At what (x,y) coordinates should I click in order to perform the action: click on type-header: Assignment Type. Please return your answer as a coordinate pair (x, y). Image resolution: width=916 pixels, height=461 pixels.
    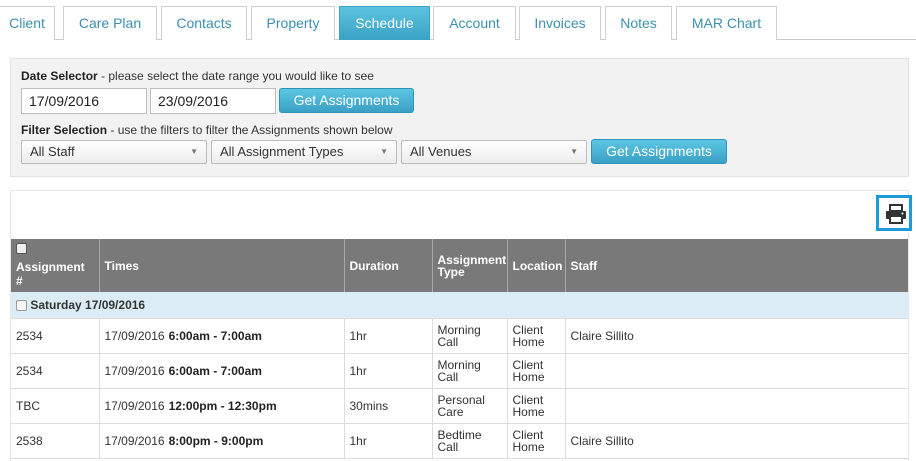
    Looking at the image, I should click on (470, 265).